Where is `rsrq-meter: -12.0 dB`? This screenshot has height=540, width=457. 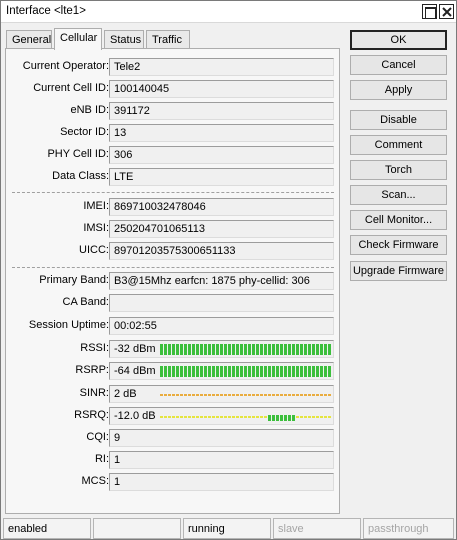 rsrq-meter: -12.0 dB is located at coordinates (221, 416).